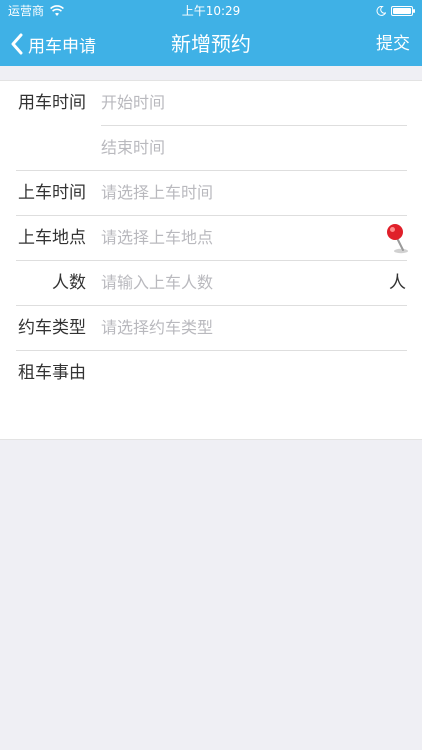 The width and height of the screenshot is (422, 750). I want to click on use-time-label: 用车时间, so click(52, 103).